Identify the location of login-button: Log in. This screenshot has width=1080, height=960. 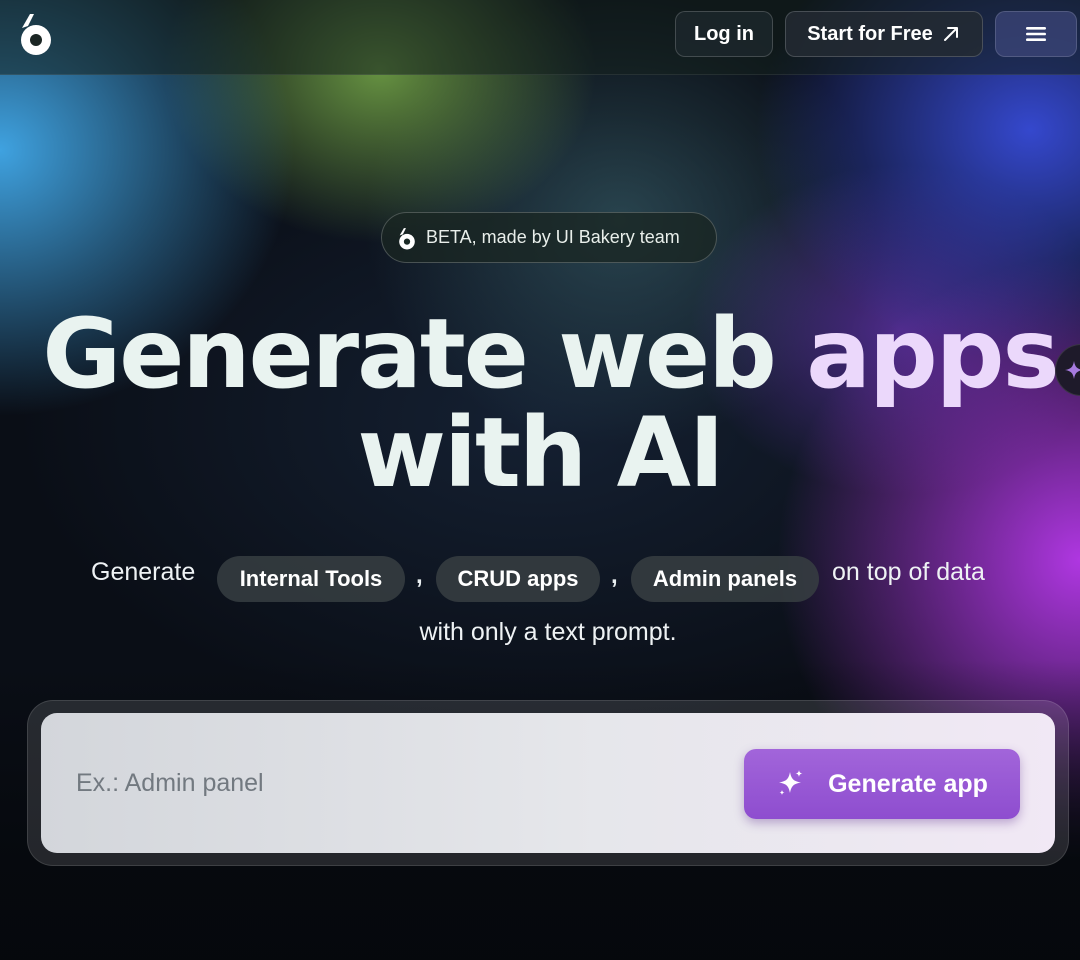
(724, 34).